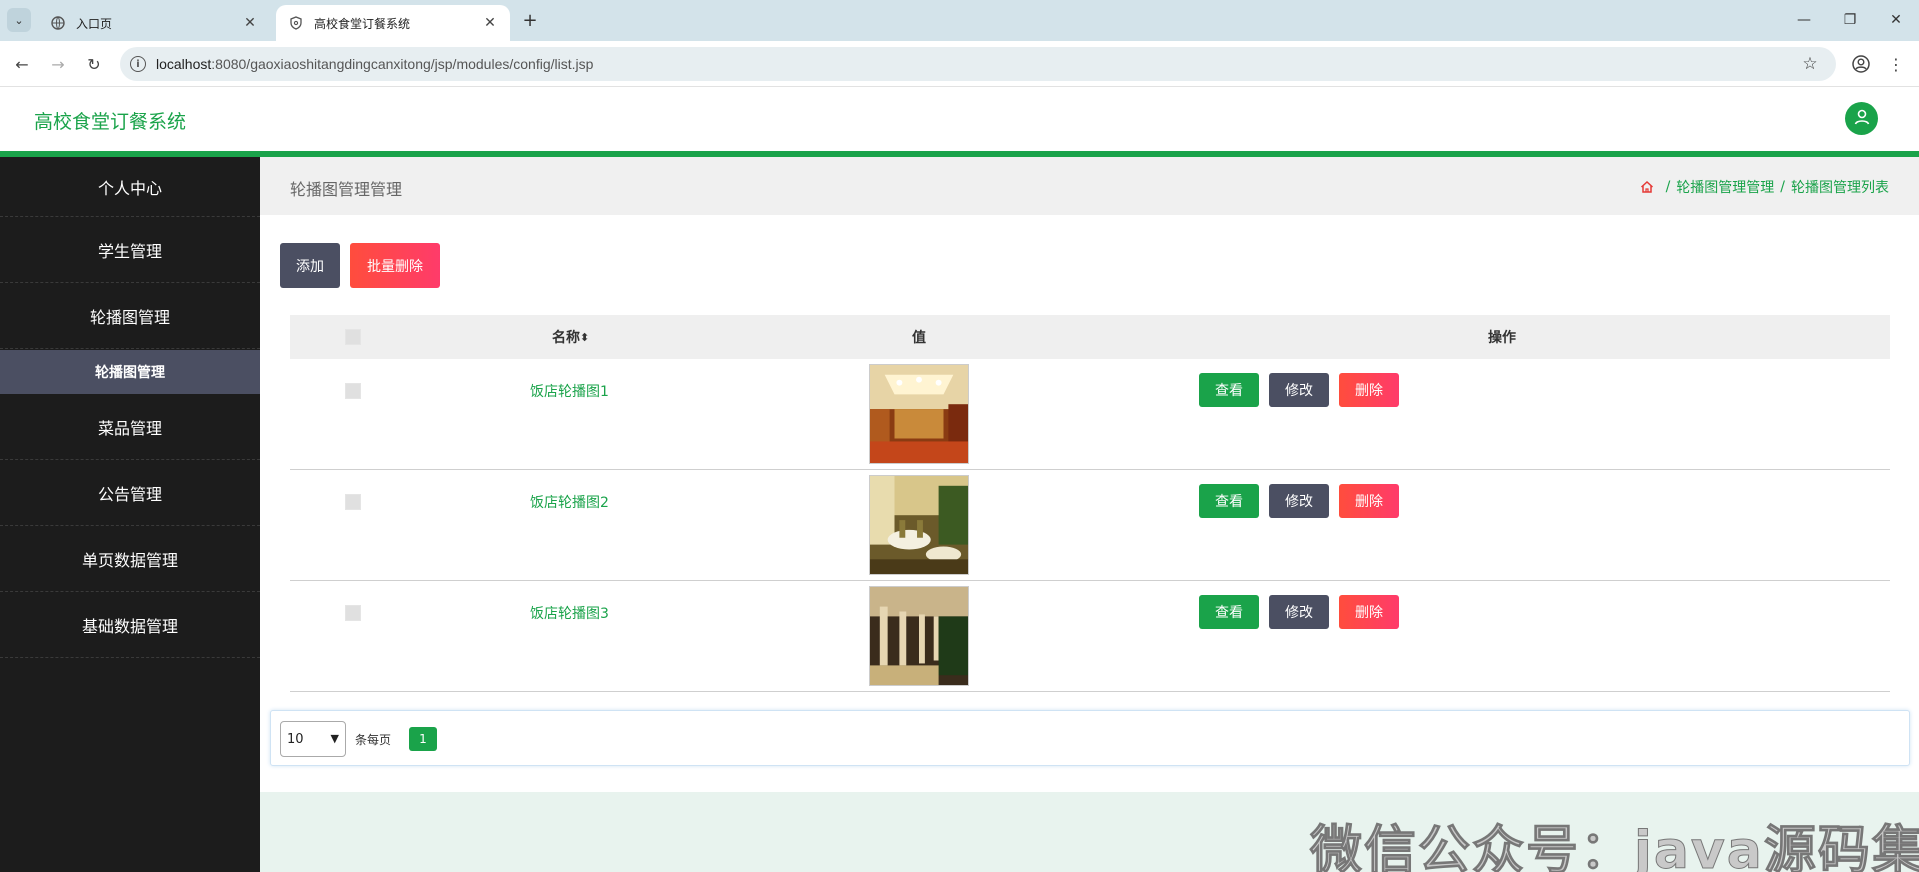  Describe the element at coordinates (959, 20) in the screenshot. I see `browser-tab-bar: ⌄ 入口页 ✕ 高校食堂订餐系统 ✕ + — ❐ ✕` at that location.